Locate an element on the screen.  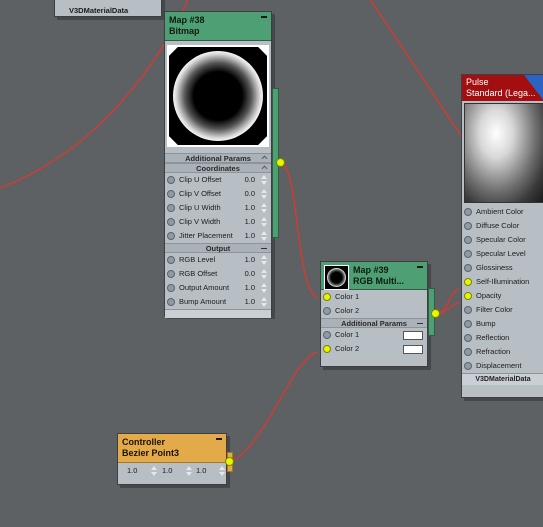
slot-row: Specular Color is located at coordinates (502, 240).